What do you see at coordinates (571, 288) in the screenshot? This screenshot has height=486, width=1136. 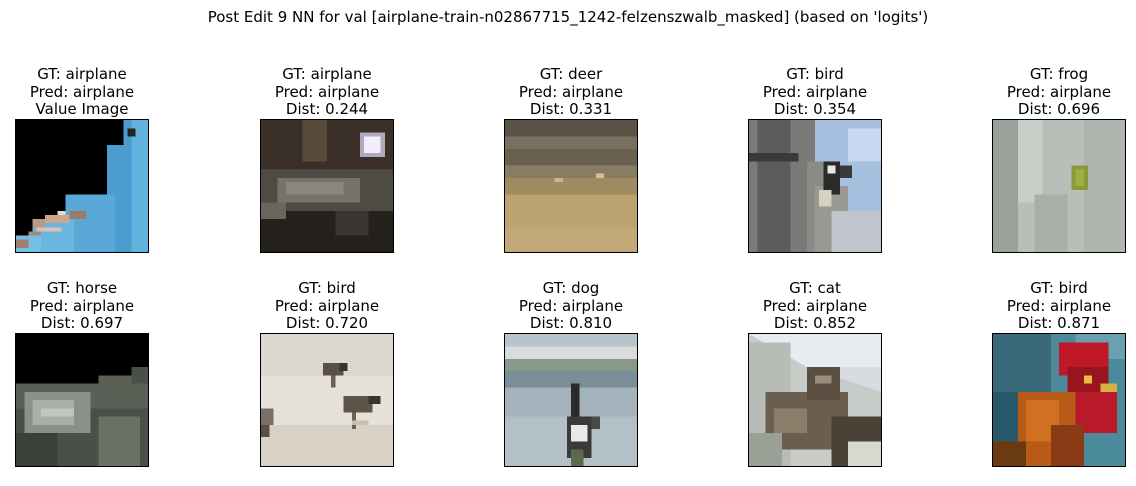 I see `gt-label: GT: dog` at bounding box center [571, 288].